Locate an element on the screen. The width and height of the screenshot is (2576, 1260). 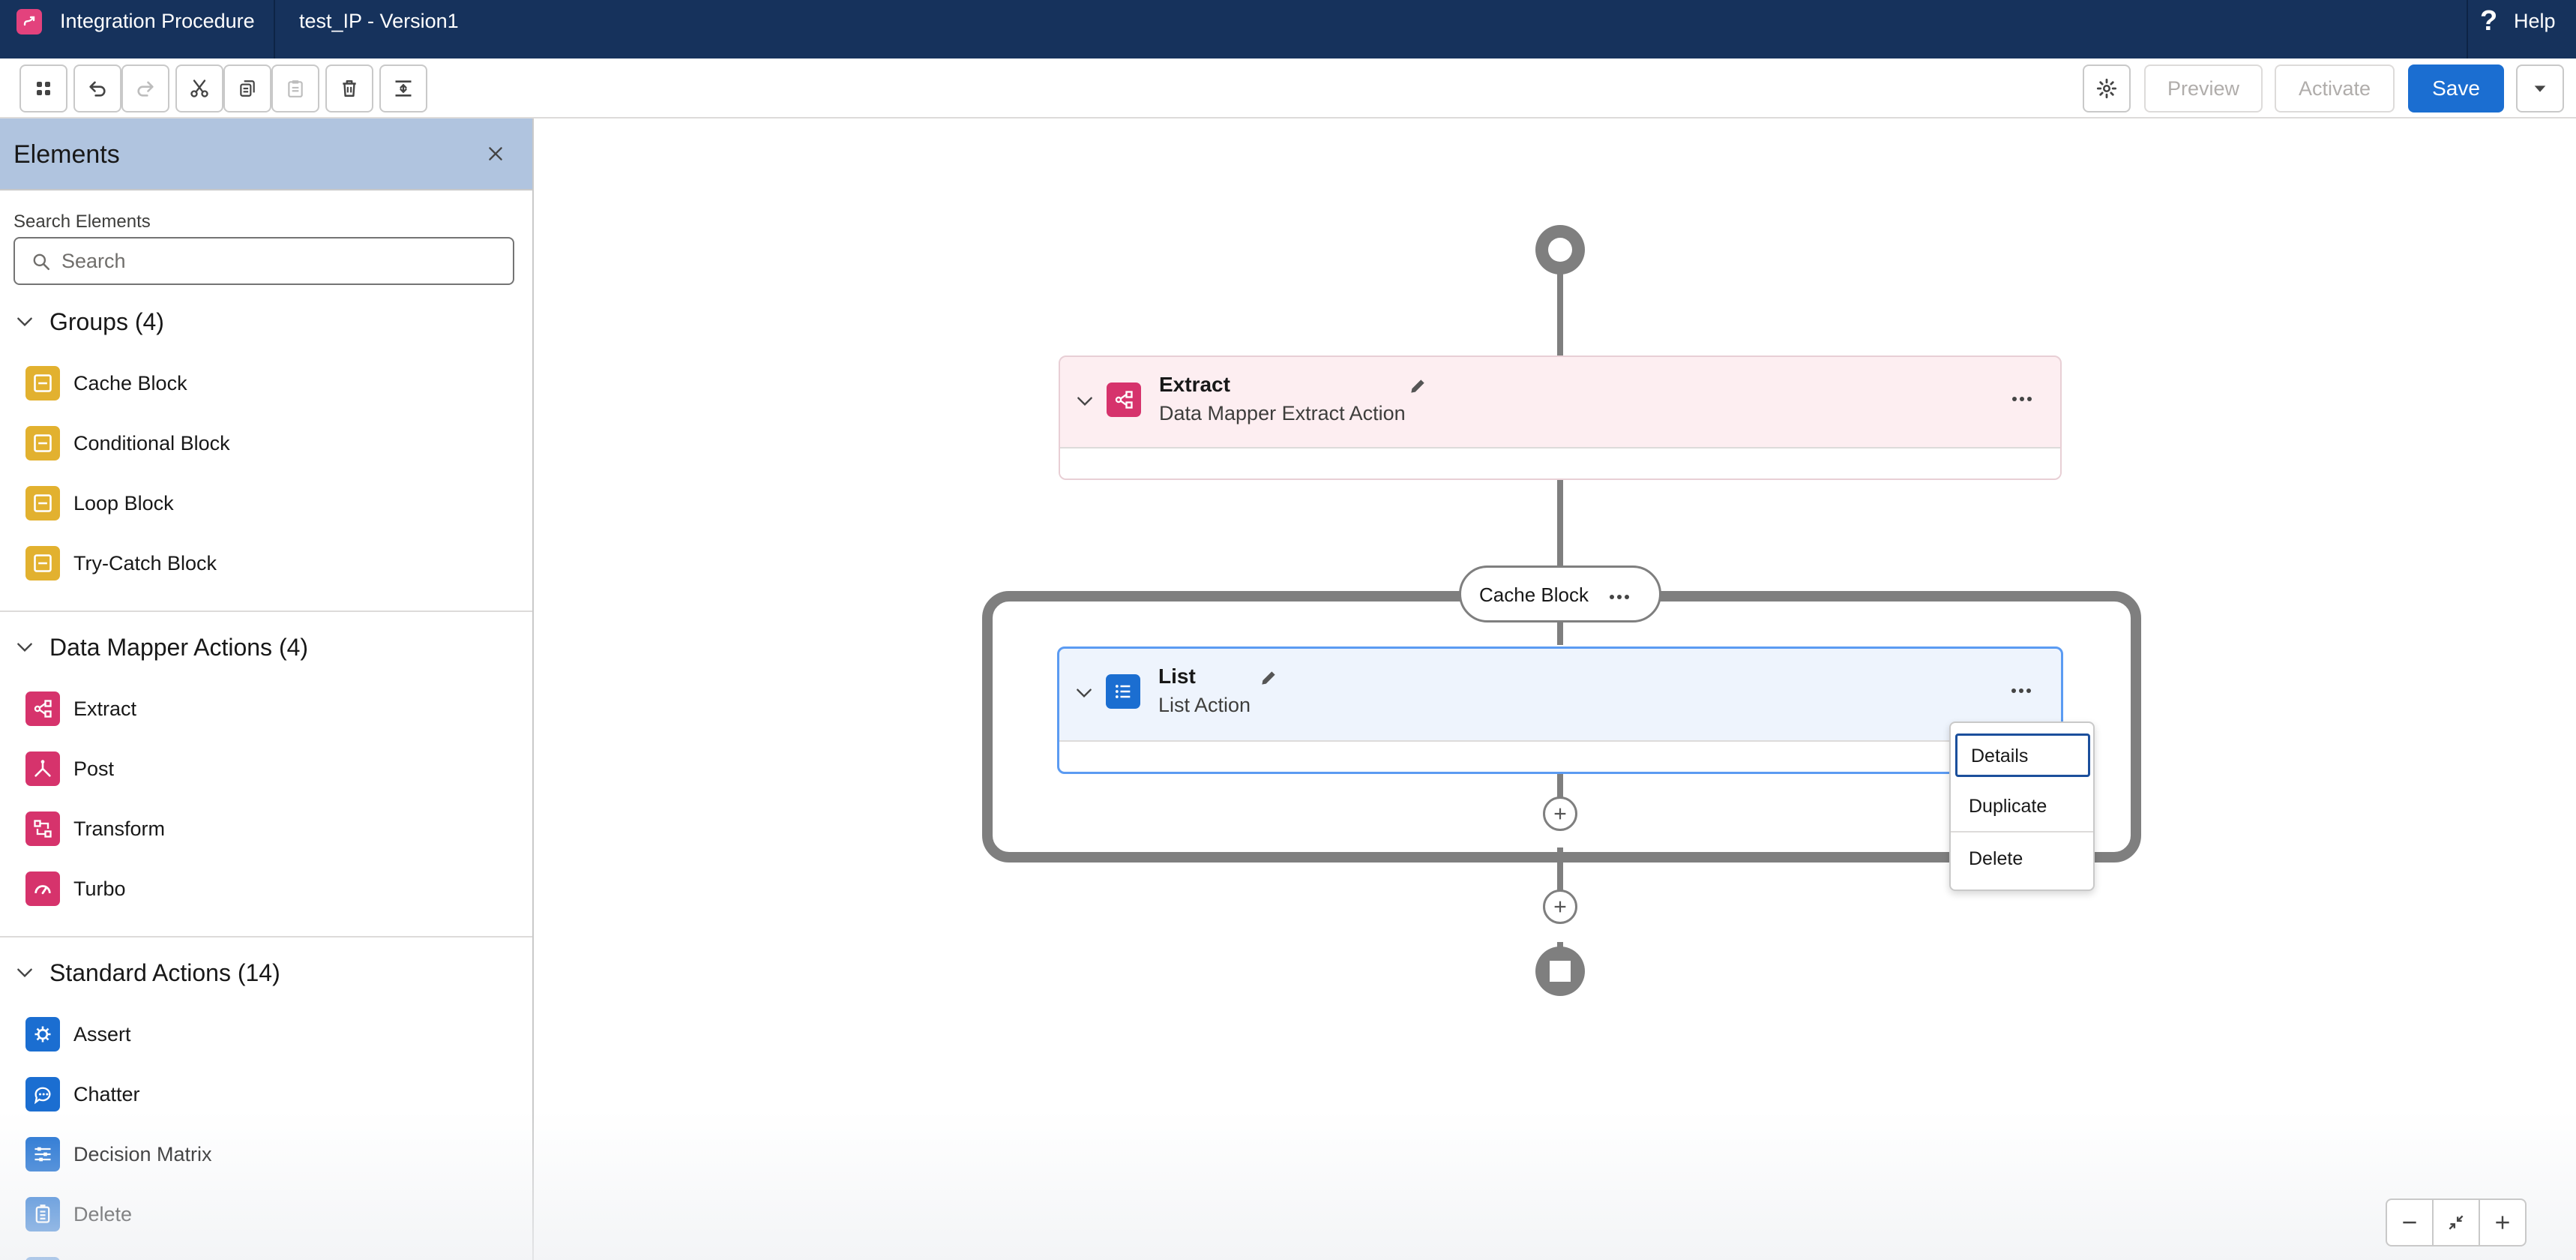
assert-icon is located at coordinates (42, 1034).